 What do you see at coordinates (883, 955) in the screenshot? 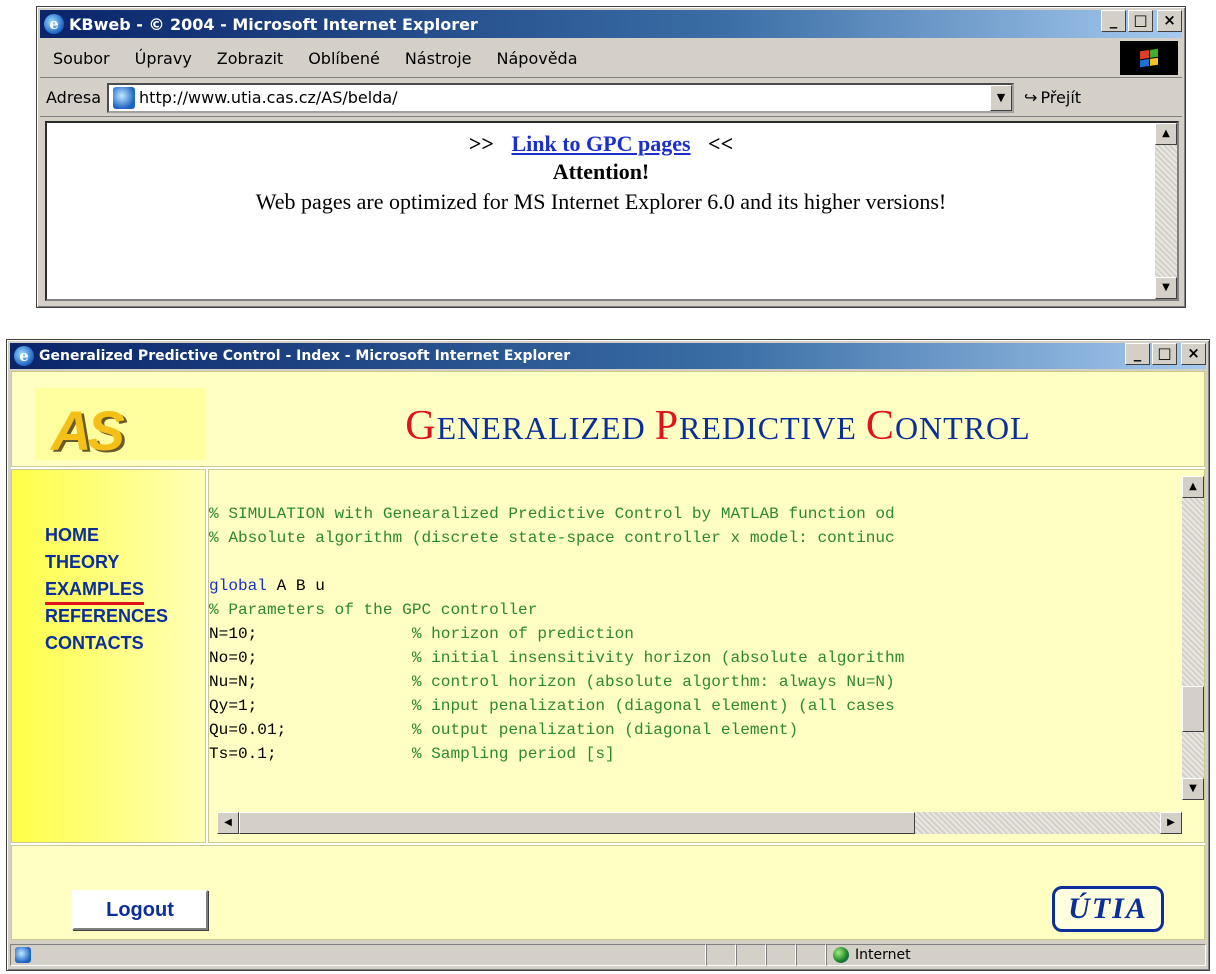
I see `zone-label: Internet` at bounding box center [883, 955].